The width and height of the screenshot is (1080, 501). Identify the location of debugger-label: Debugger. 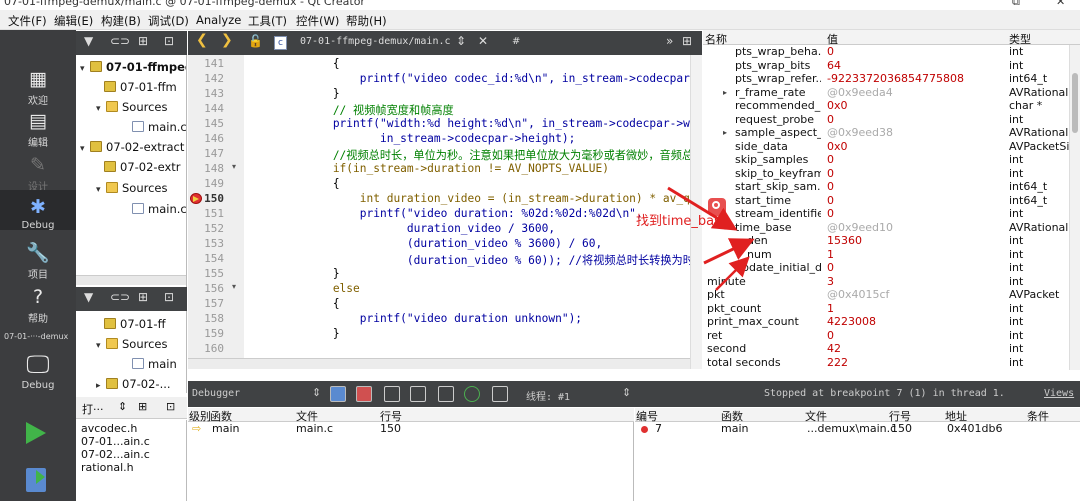
(216, 393).